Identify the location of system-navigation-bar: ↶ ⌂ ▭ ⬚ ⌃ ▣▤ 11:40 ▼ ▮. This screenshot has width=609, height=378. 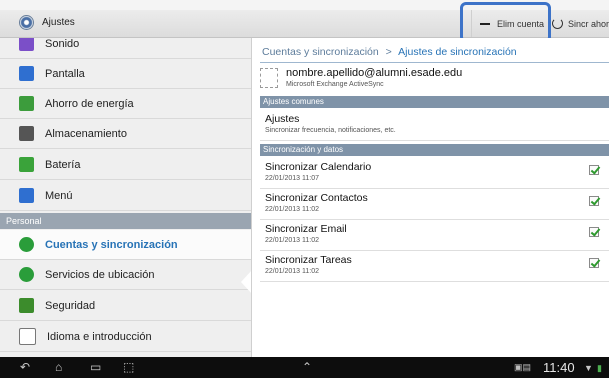
(304, 367).